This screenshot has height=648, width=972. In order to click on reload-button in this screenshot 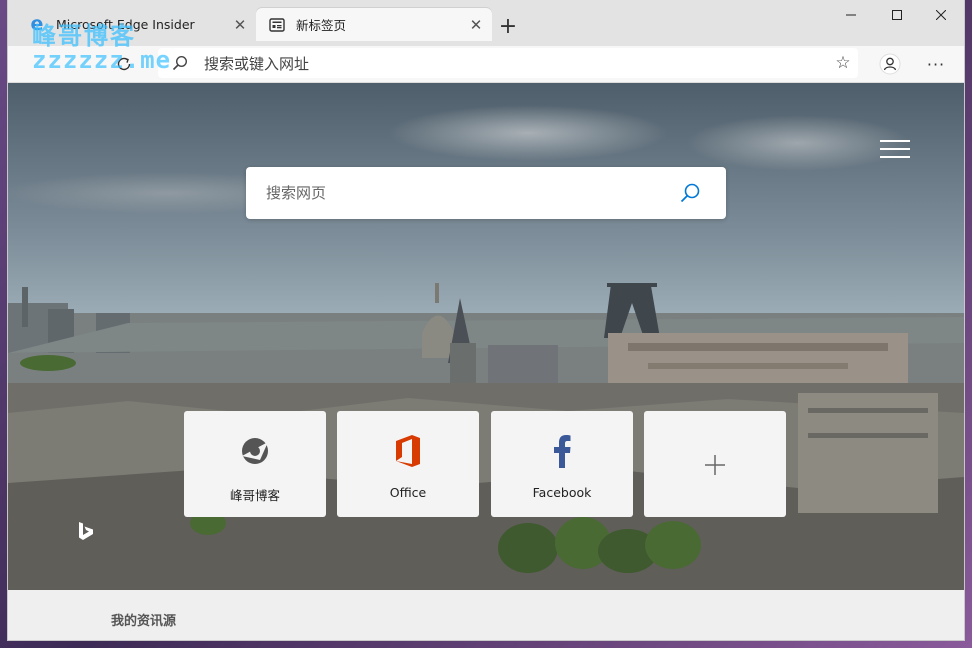, I will do `click(124, 64)`.